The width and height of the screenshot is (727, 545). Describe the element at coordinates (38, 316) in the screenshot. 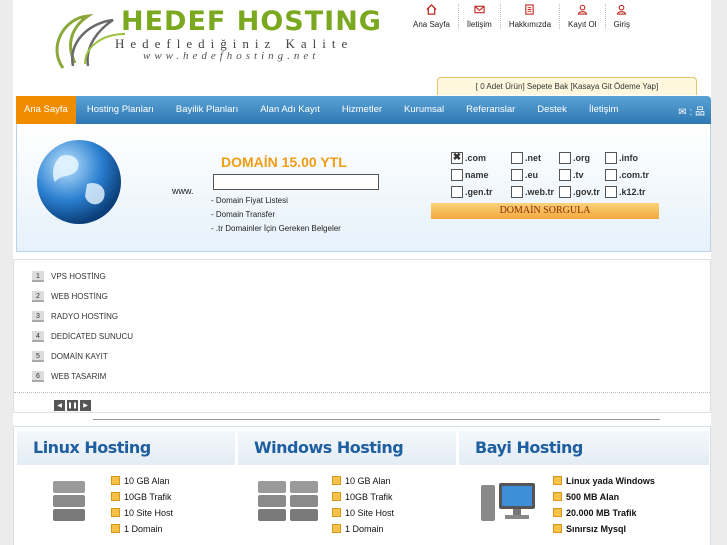

I see `item-number: 3` at that location.